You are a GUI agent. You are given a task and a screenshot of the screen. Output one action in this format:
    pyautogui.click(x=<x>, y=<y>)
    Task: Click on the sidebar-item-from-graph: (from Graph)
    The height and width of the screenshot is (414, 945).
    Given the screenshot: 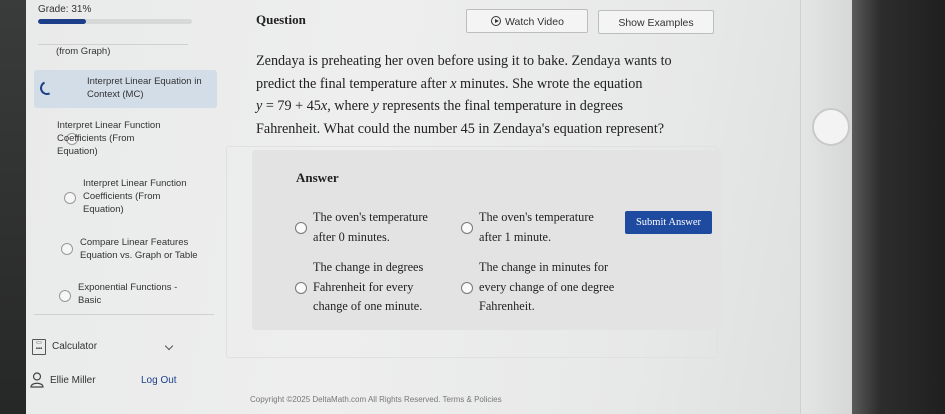 What is the action you would take?
    pyautogui.click(x=146, y=51)
    